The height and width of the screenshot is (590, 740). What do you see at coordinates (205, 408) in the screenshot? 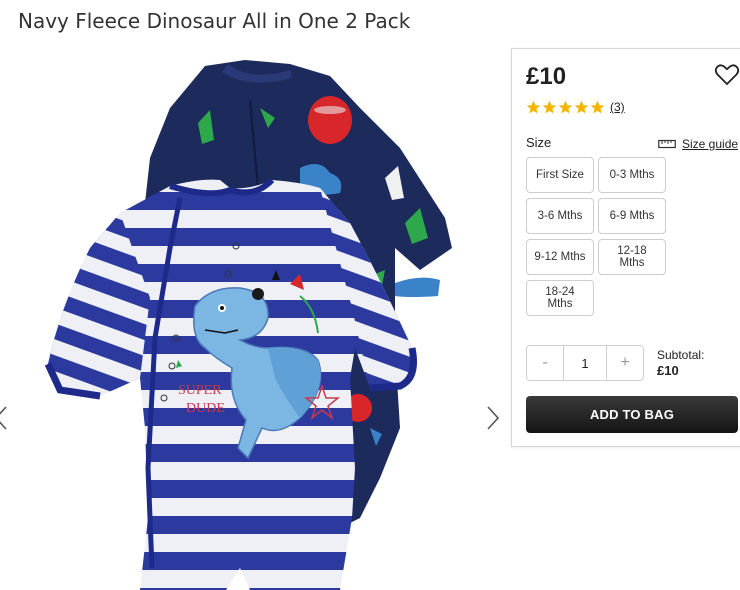
I see `embroidery-dude: DUDE` at bounding box center [205, 408].